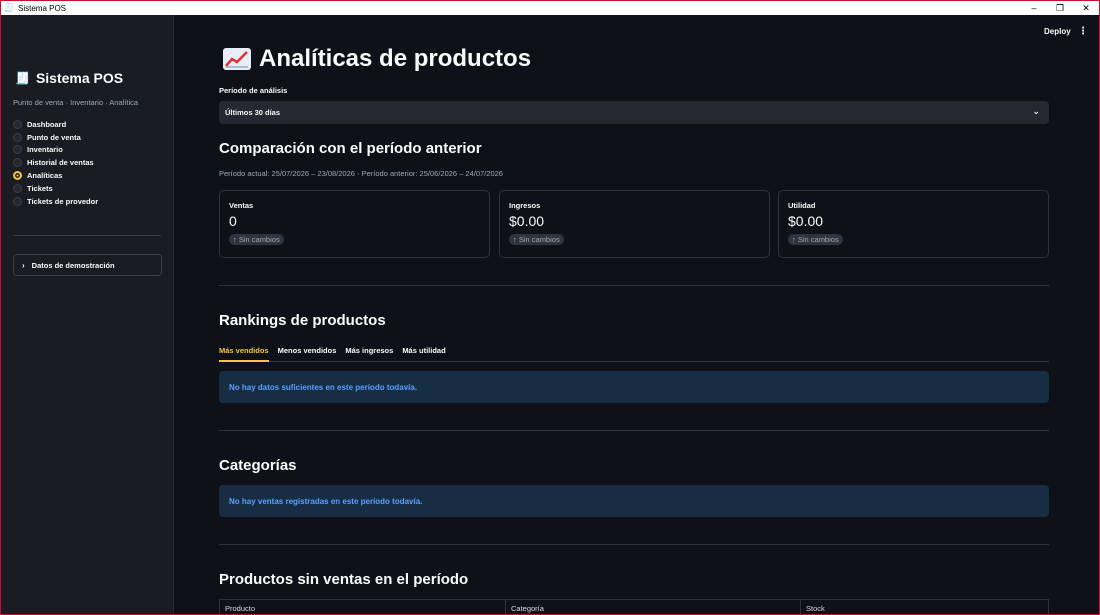  What do you see at coordinates (79, 78) in the screenshot?
I see `brand-title: Sistema POS` at bounding box center [79, 78].